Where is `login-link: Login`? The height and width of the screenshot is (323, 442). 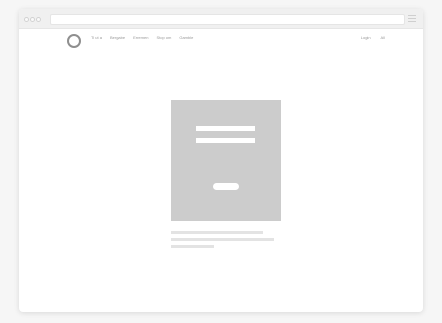 login-link: Login is located at coordinates (366, 38).